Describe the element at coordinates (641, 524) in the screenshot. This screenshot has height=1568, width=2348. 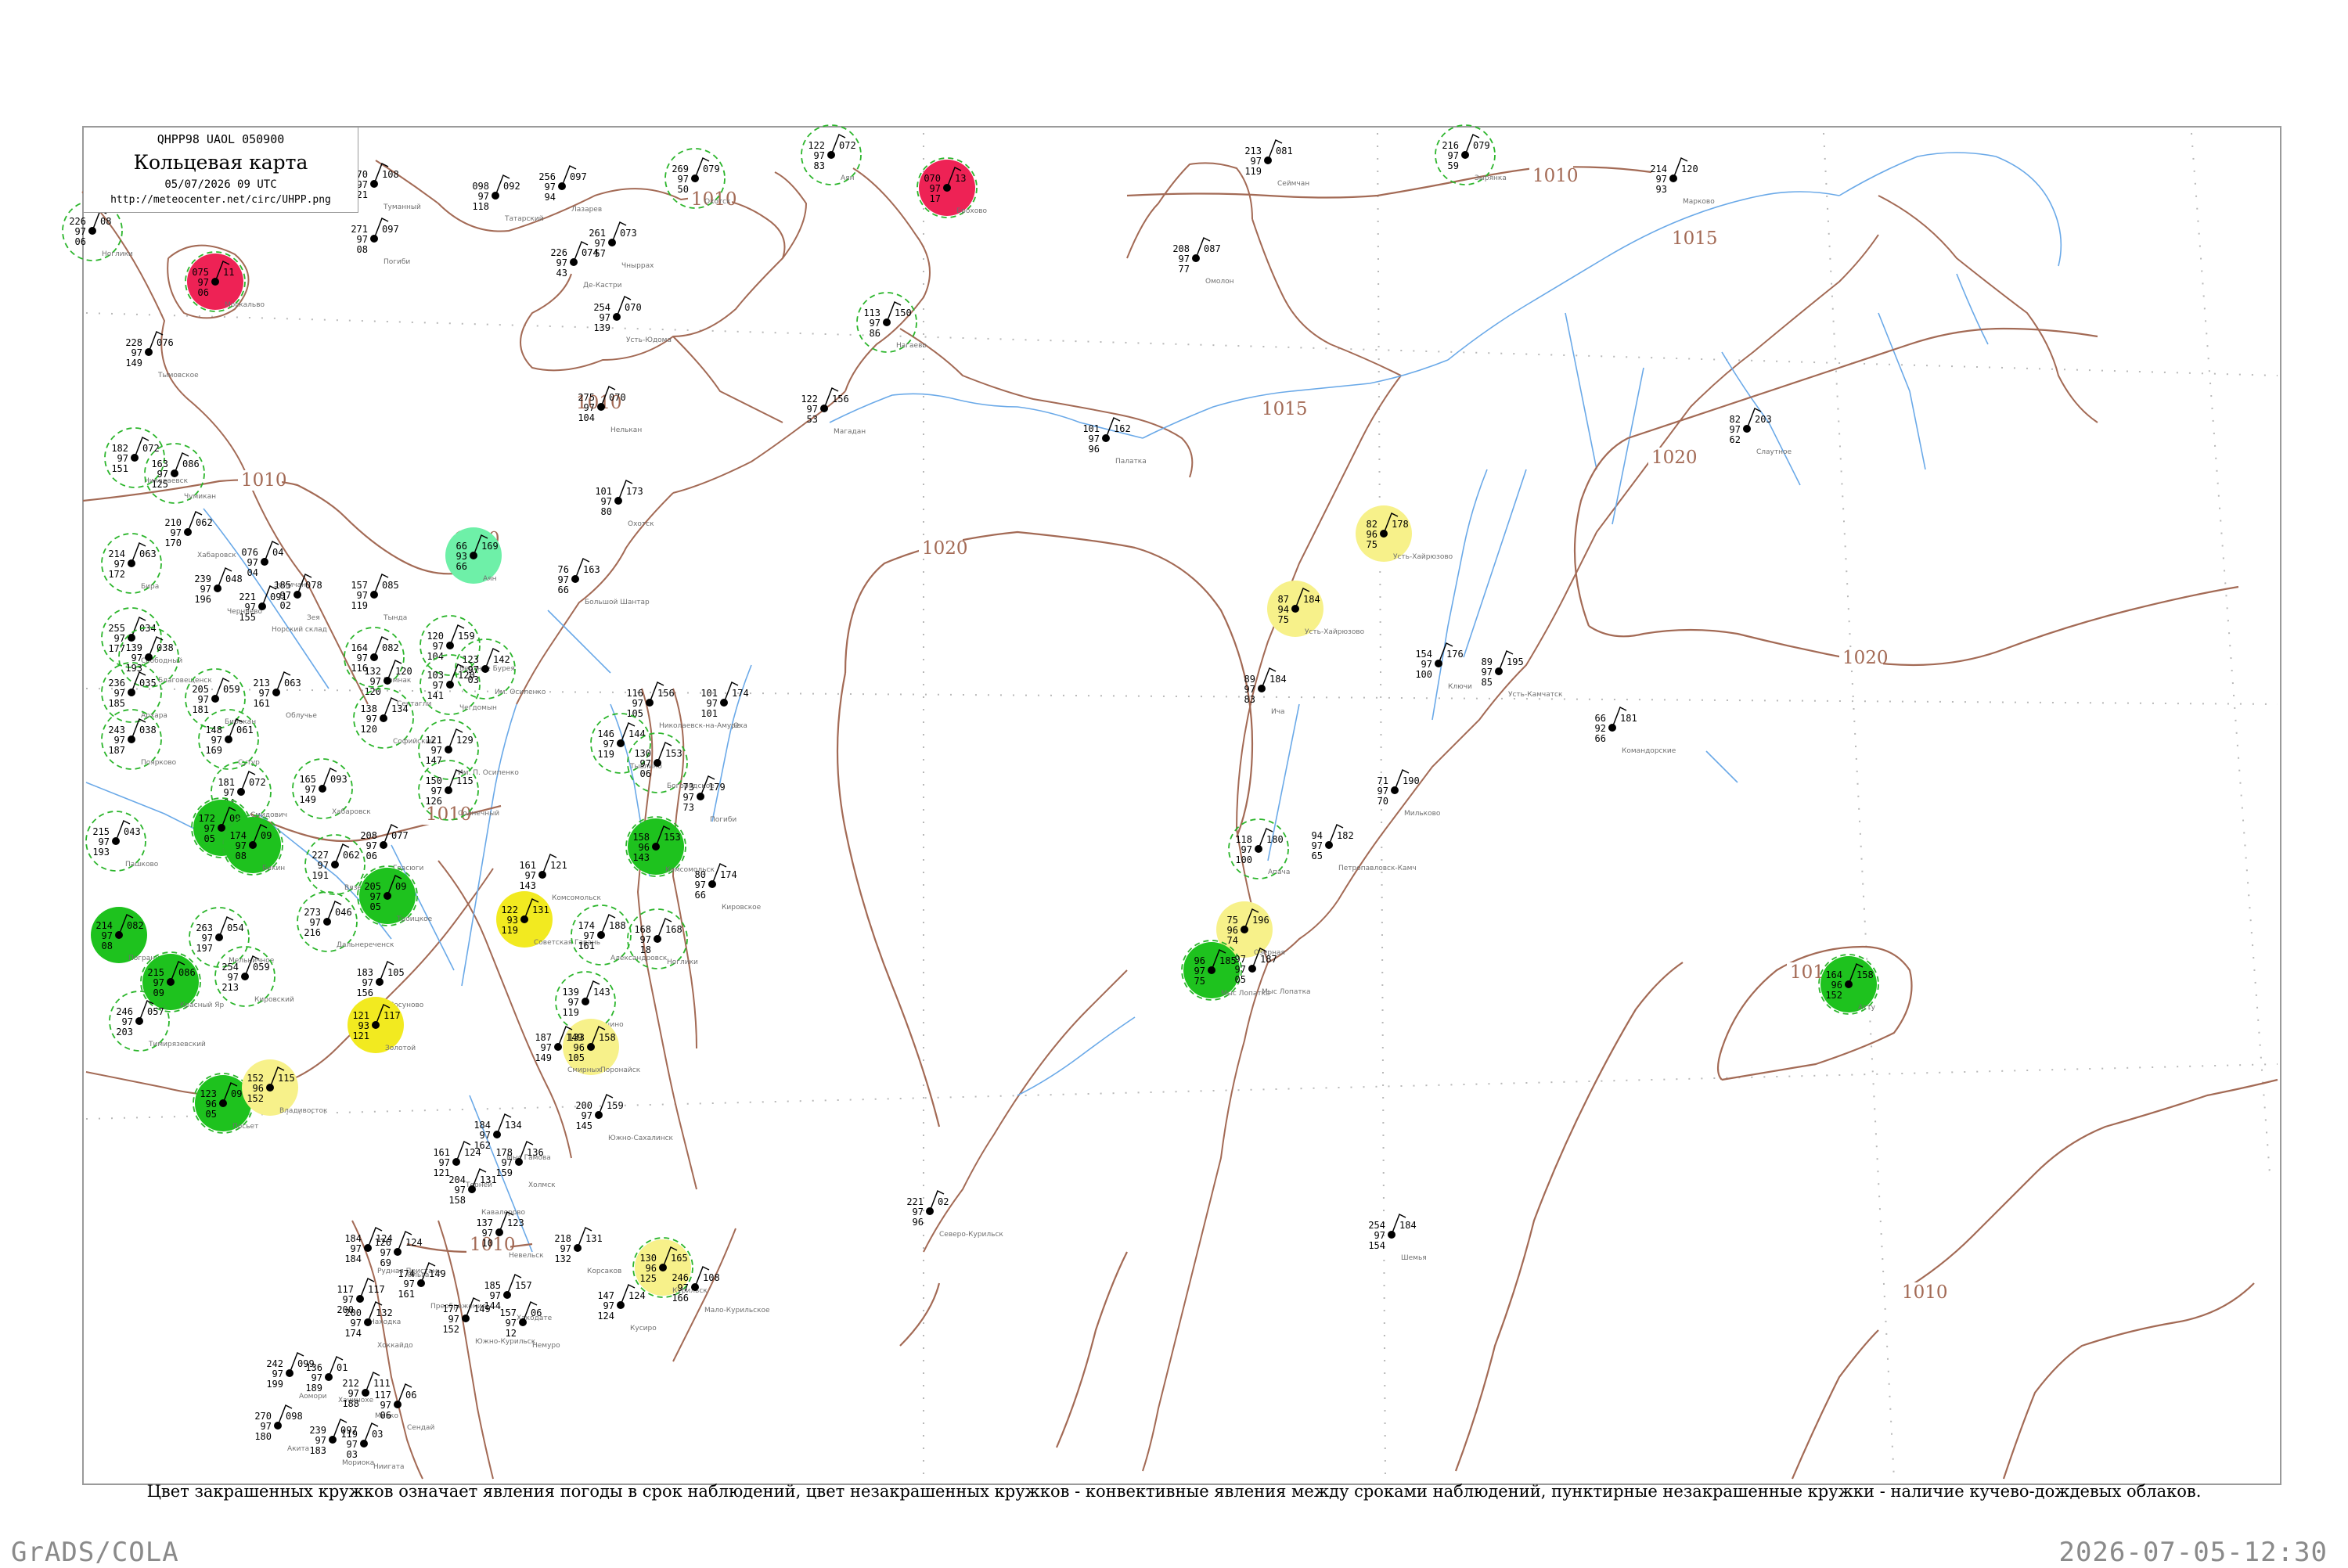
I see `station-name: Охотск` at that location.